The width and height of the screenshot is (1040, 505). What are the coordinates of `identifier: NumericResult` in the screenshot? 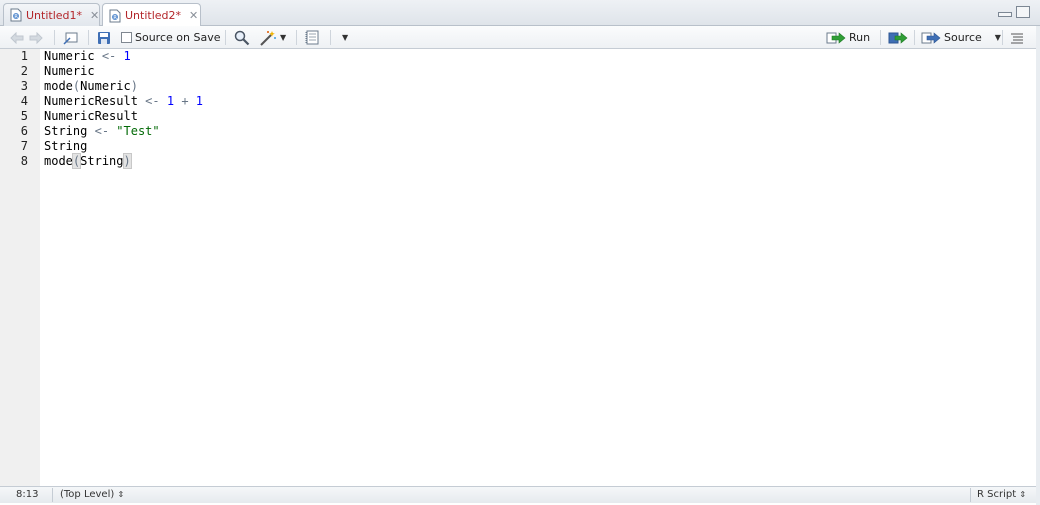 It's located at (91, 116).